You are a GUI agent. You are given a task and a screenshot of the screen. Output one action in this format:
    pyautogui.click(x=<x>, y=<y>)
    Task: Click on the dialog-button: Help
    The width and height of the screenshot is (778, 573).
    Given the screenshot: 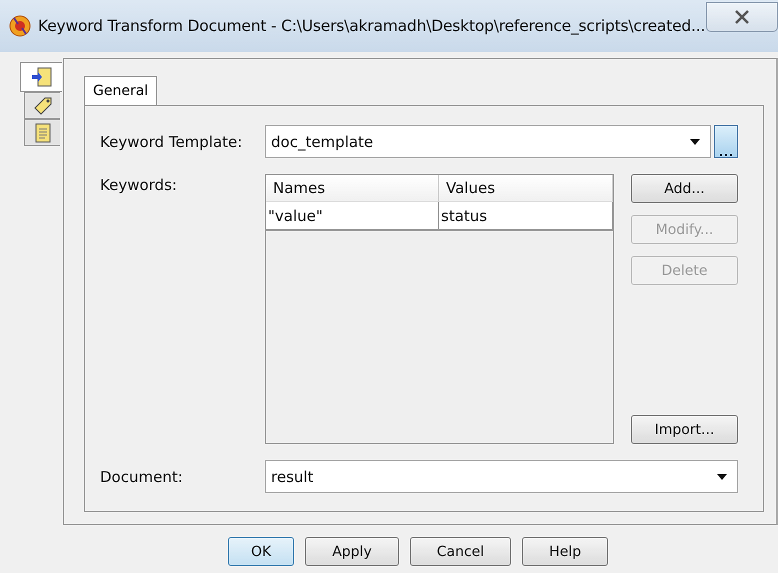 What is the action you would take?
    pyautogui.click(x=565, y=551)
    